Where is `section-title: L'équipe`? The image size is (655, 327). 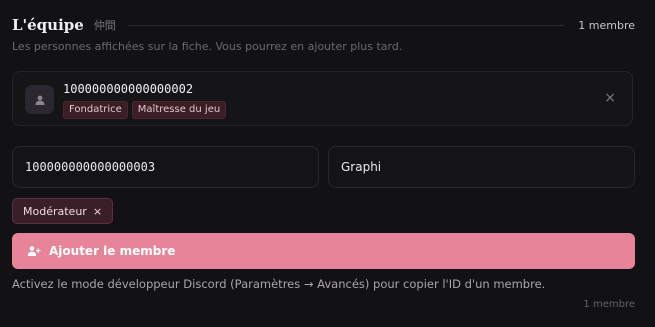 section-title: L'équipe is located at coordinates (48, 25).